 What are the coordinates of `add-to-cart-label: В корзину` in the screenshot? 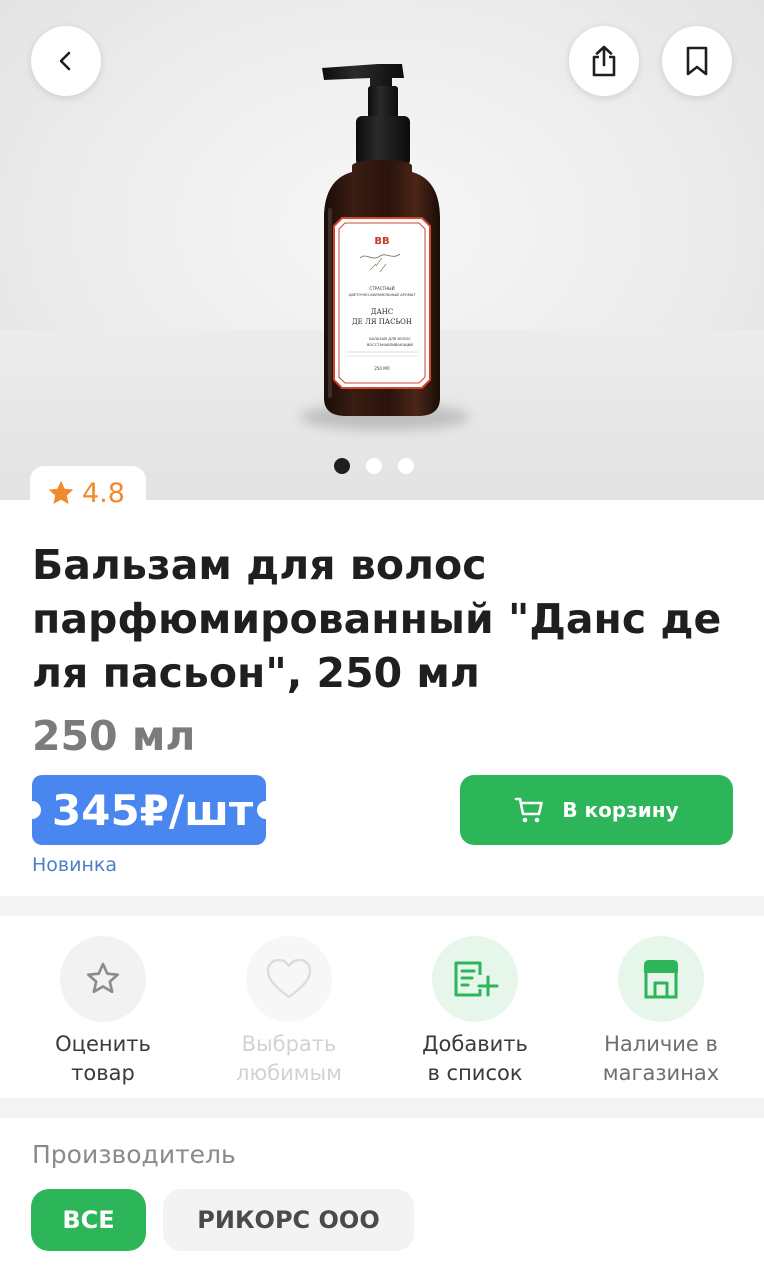 It's located at (620, 810).